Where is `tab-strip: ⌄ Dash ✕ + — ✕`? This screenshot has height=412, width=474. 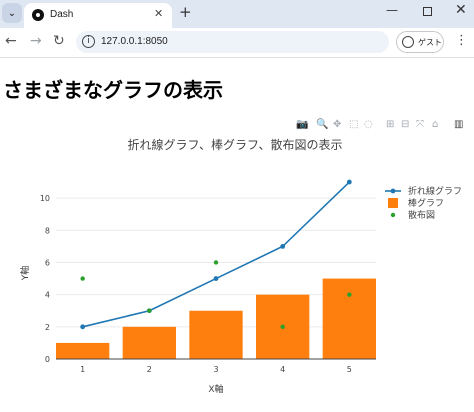 tab-strip: ⌄ Dash ✕ + — ✕ is located at coordinates (237, 14).